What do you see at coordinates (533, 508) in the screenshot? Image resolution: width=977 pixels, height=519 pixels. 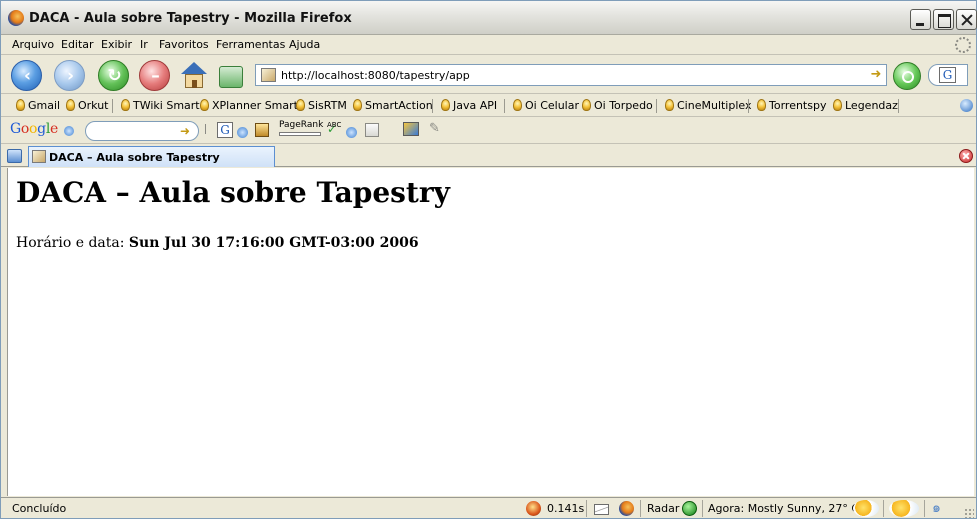 I see `fasterfox-icon` at bounding box center [533, 508].